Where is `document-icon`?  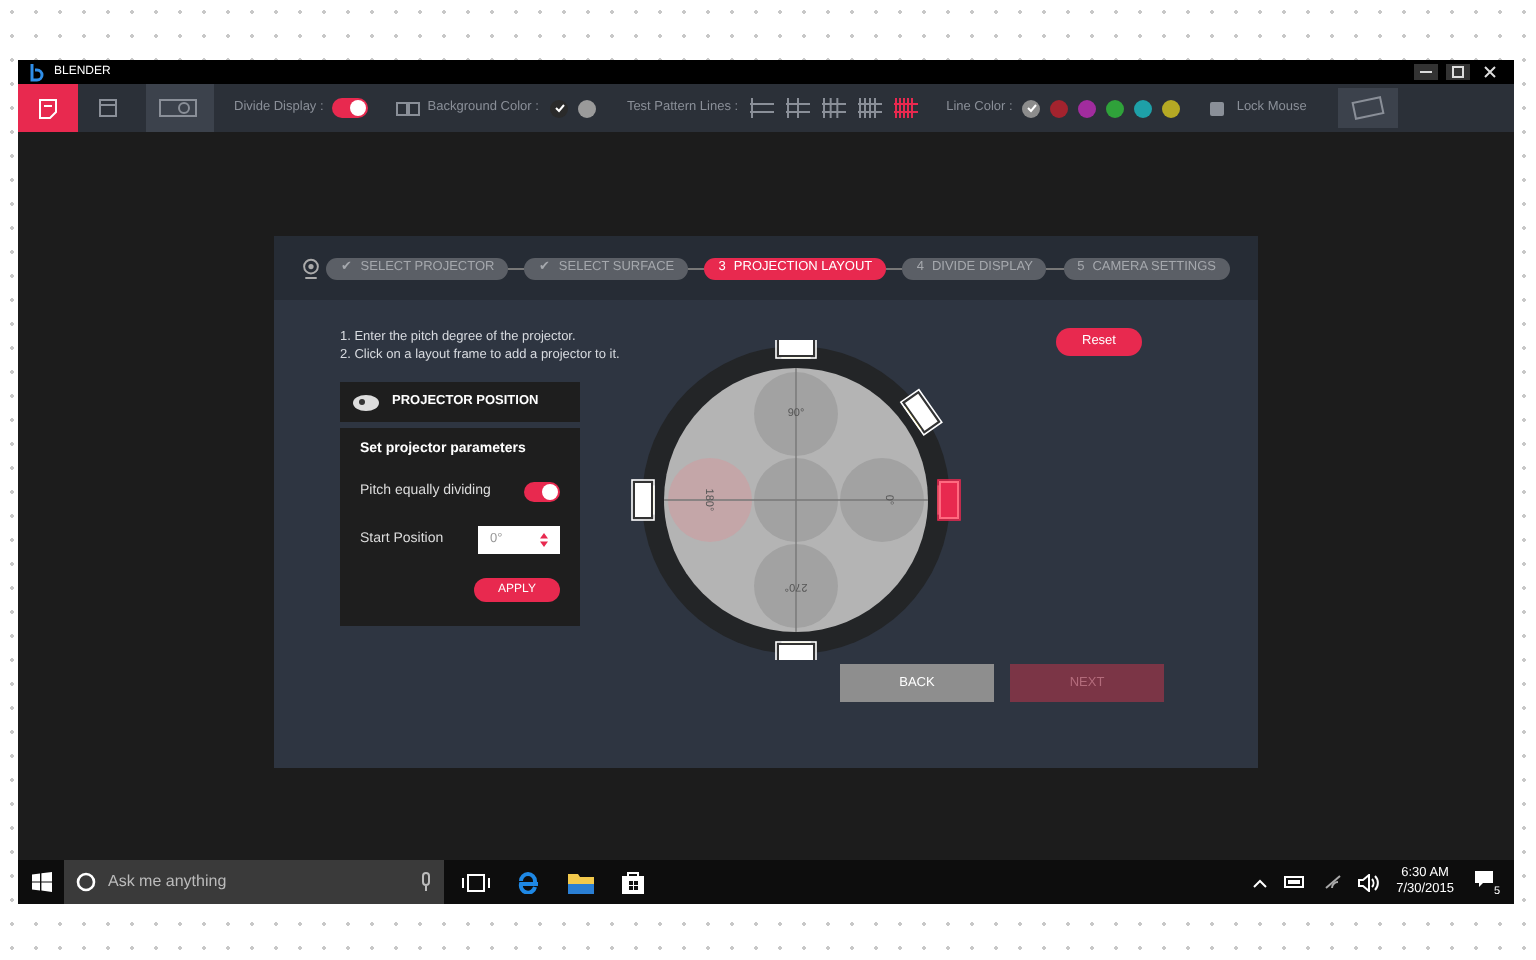
document-icon is located at coordinates (48, 108).